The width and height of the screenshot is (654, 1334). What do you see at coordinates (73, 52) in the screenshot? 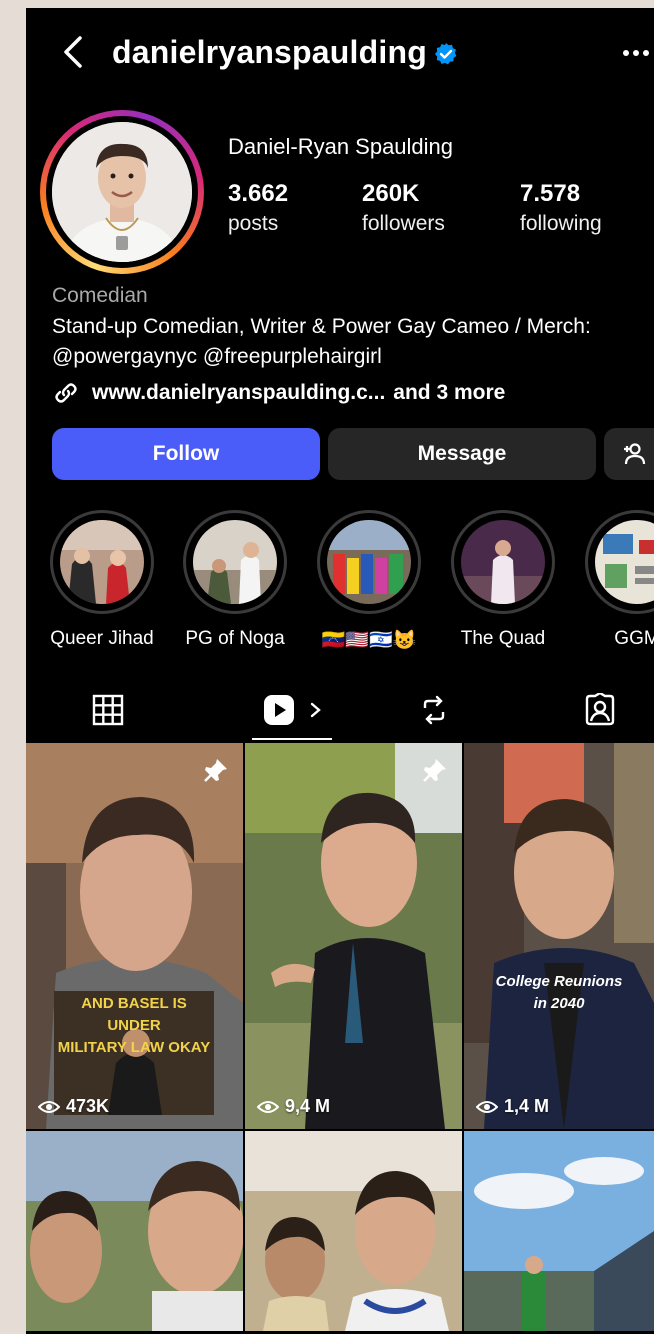
I see `chevron-left-icon` at bounding box center [73, 52].